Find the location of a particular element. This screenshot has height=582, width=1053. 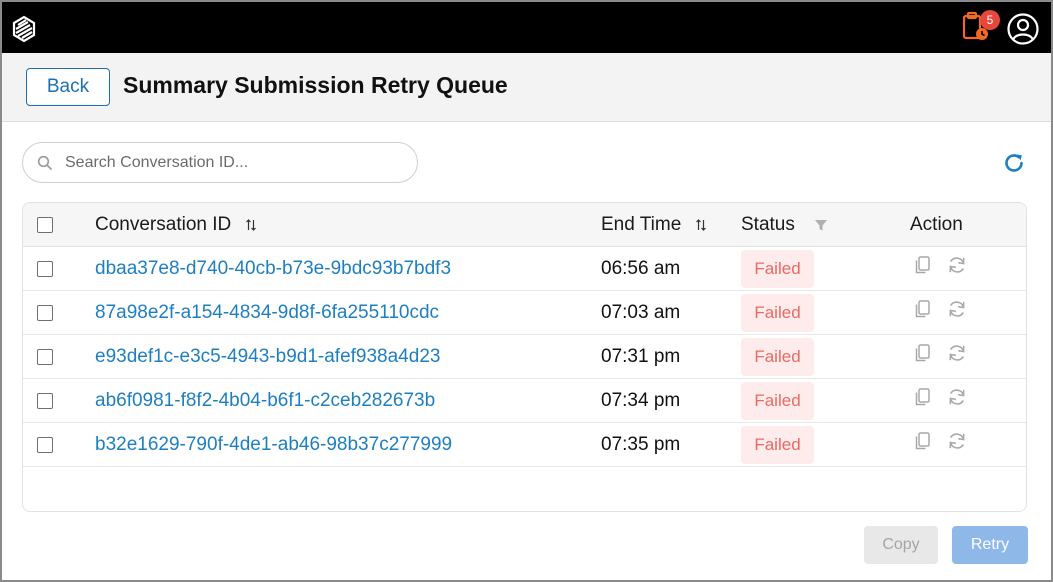

top-bar: 5 is located at coordinates (526, 27).